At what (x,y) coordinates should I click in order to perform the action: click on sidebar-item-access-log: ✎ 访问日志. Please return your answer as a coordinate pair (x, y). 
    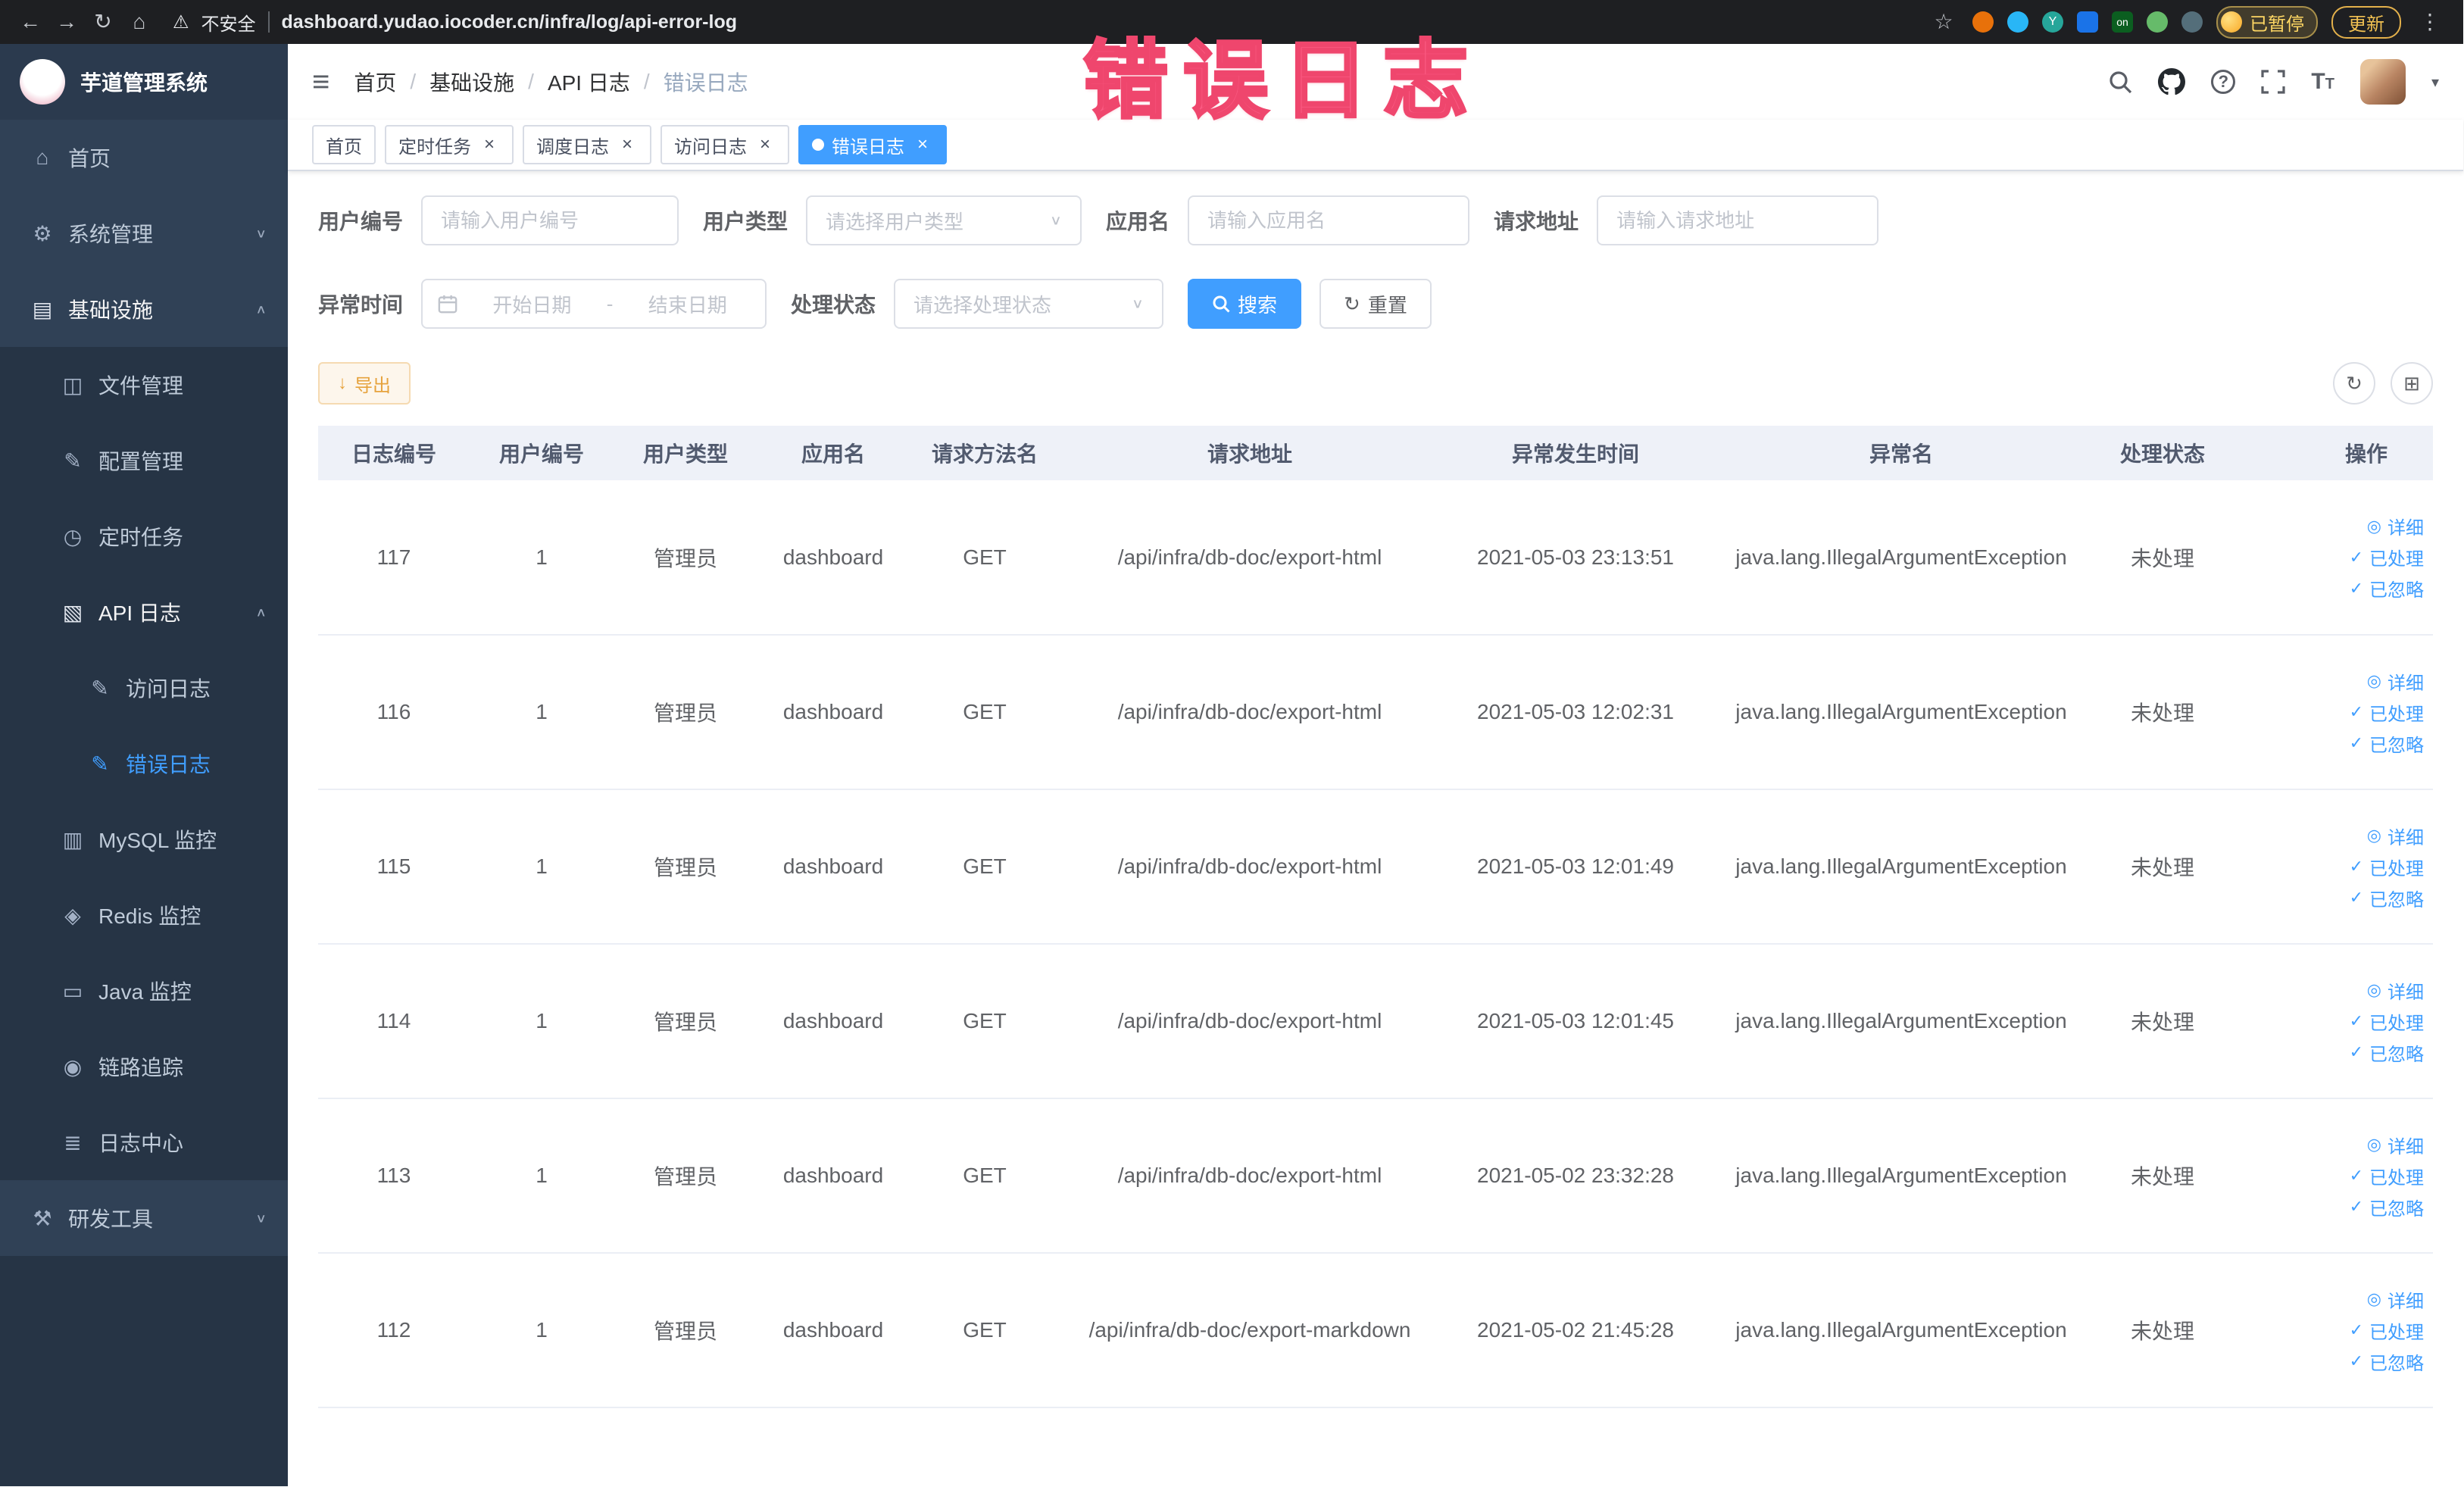
    Looking at the image, I should click on (144, 688).